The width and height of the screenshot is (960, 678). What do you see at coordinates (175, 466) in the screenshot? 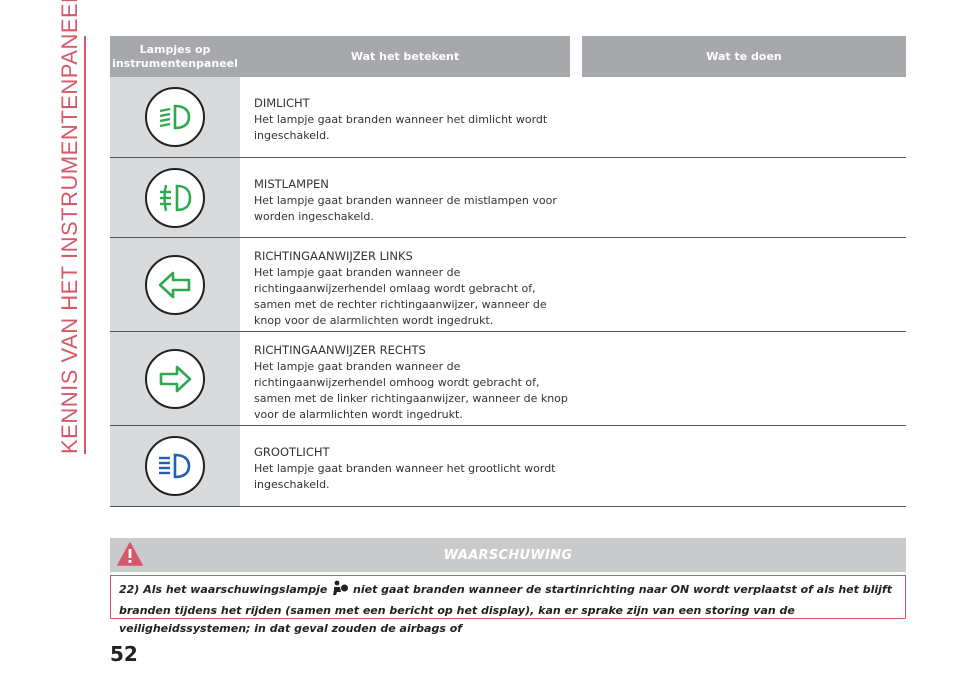
I see `high-beam-icon` at bounding box center [175, 466].